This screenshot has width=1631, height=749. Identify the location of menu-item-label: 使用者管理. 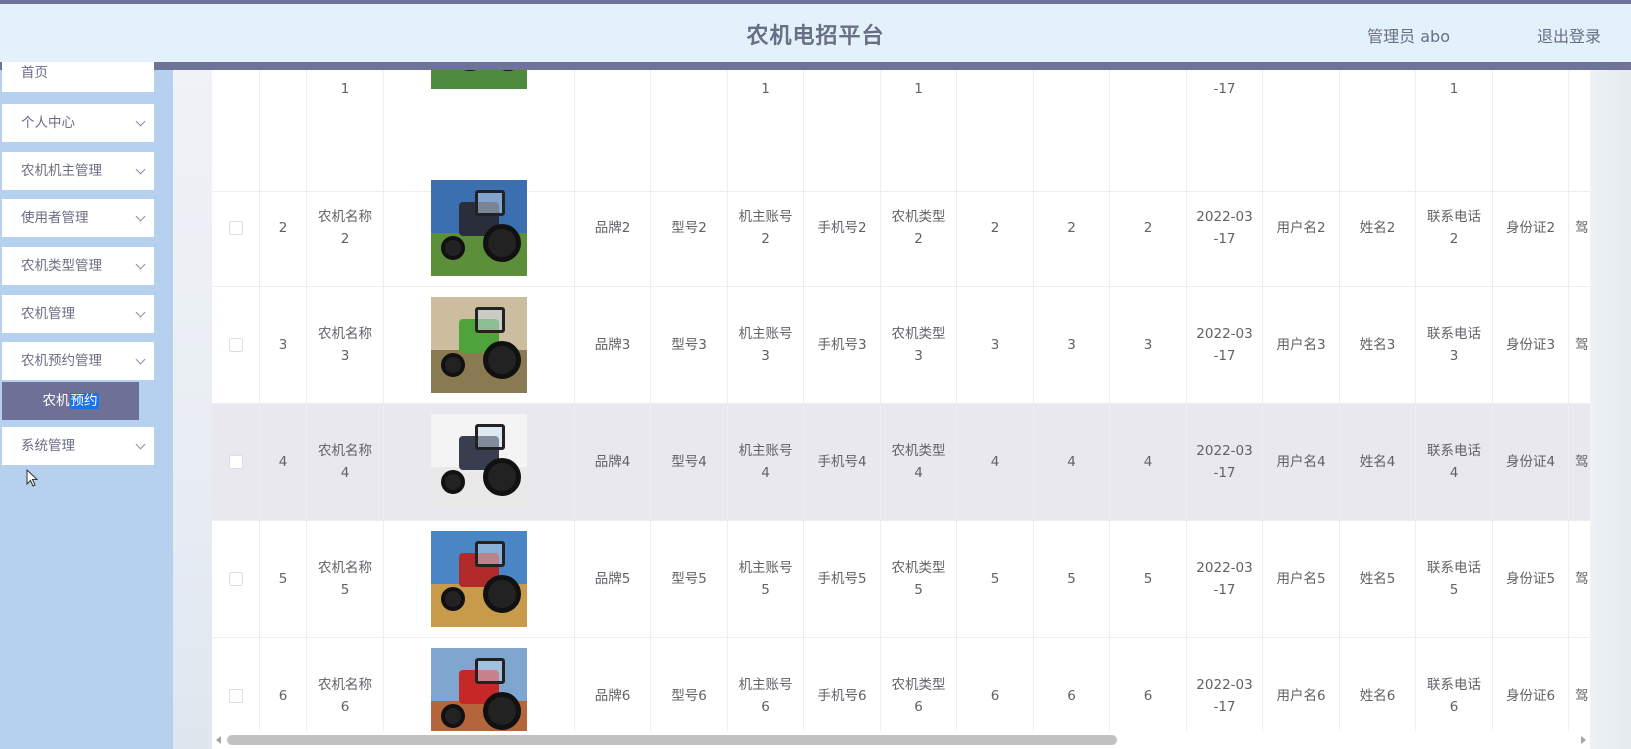
(55, 218).